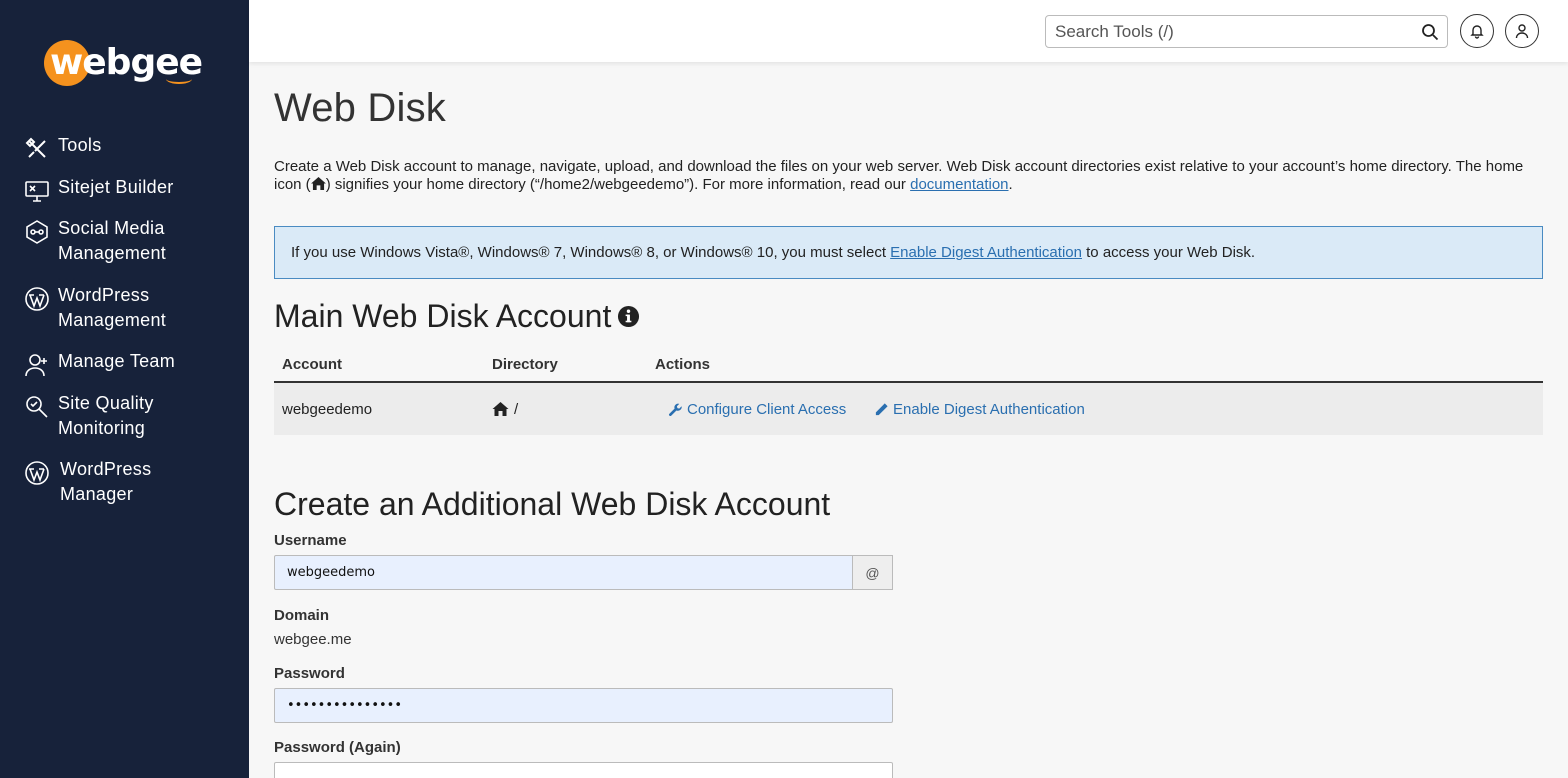 The width and height of the screenshot is (1568, 778). What do you see at coordinates (881, 408) in the screenshot?
I see `pencil-icon` at bounding box center [881, 408].